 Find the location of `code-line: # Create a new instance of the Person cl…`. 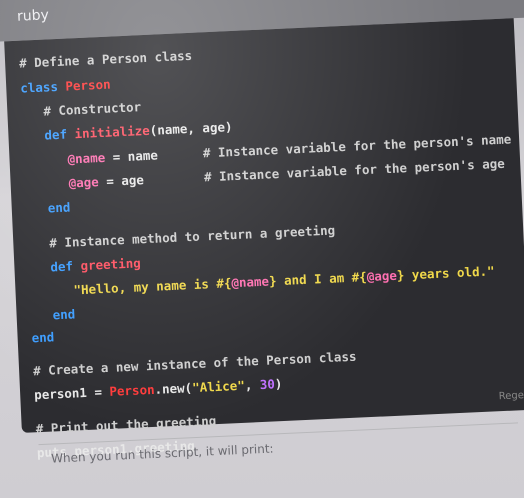

code-line: # Create a new instance of the Person cl… is located at coordinates (194, 363).